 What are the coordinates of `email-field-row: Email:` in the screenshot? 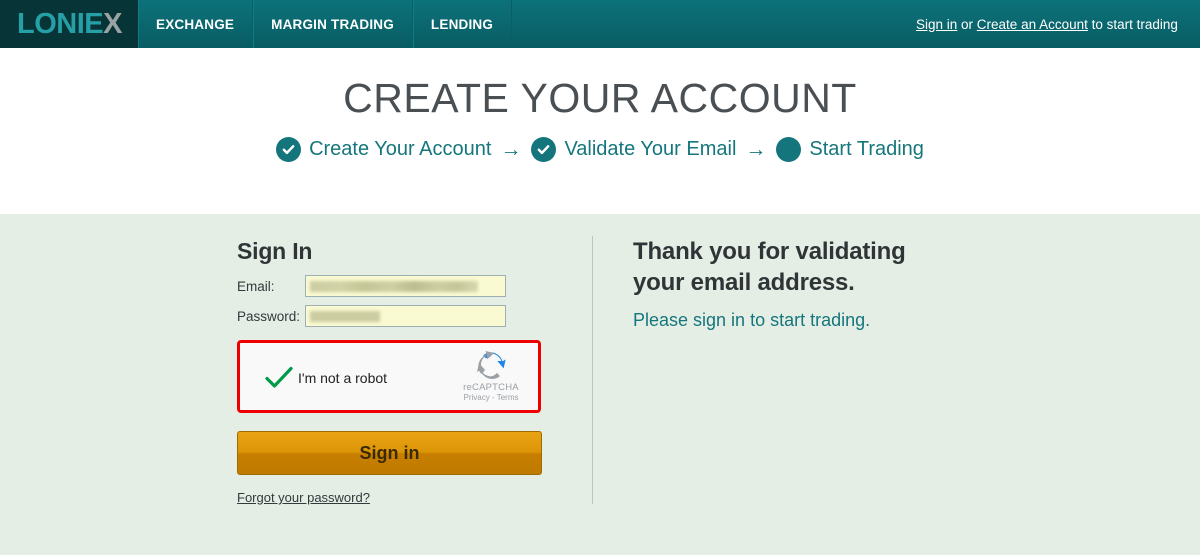 It's located at (392, 286).